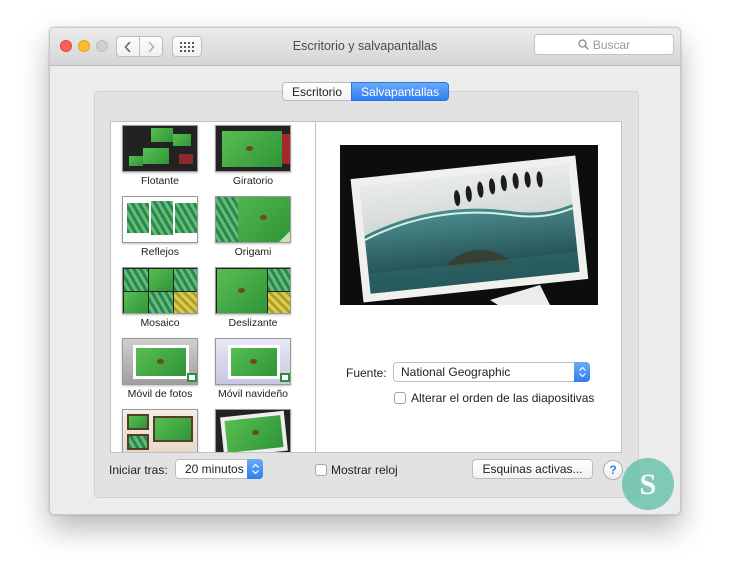  I want to click on search-icon, so click(583, 44).